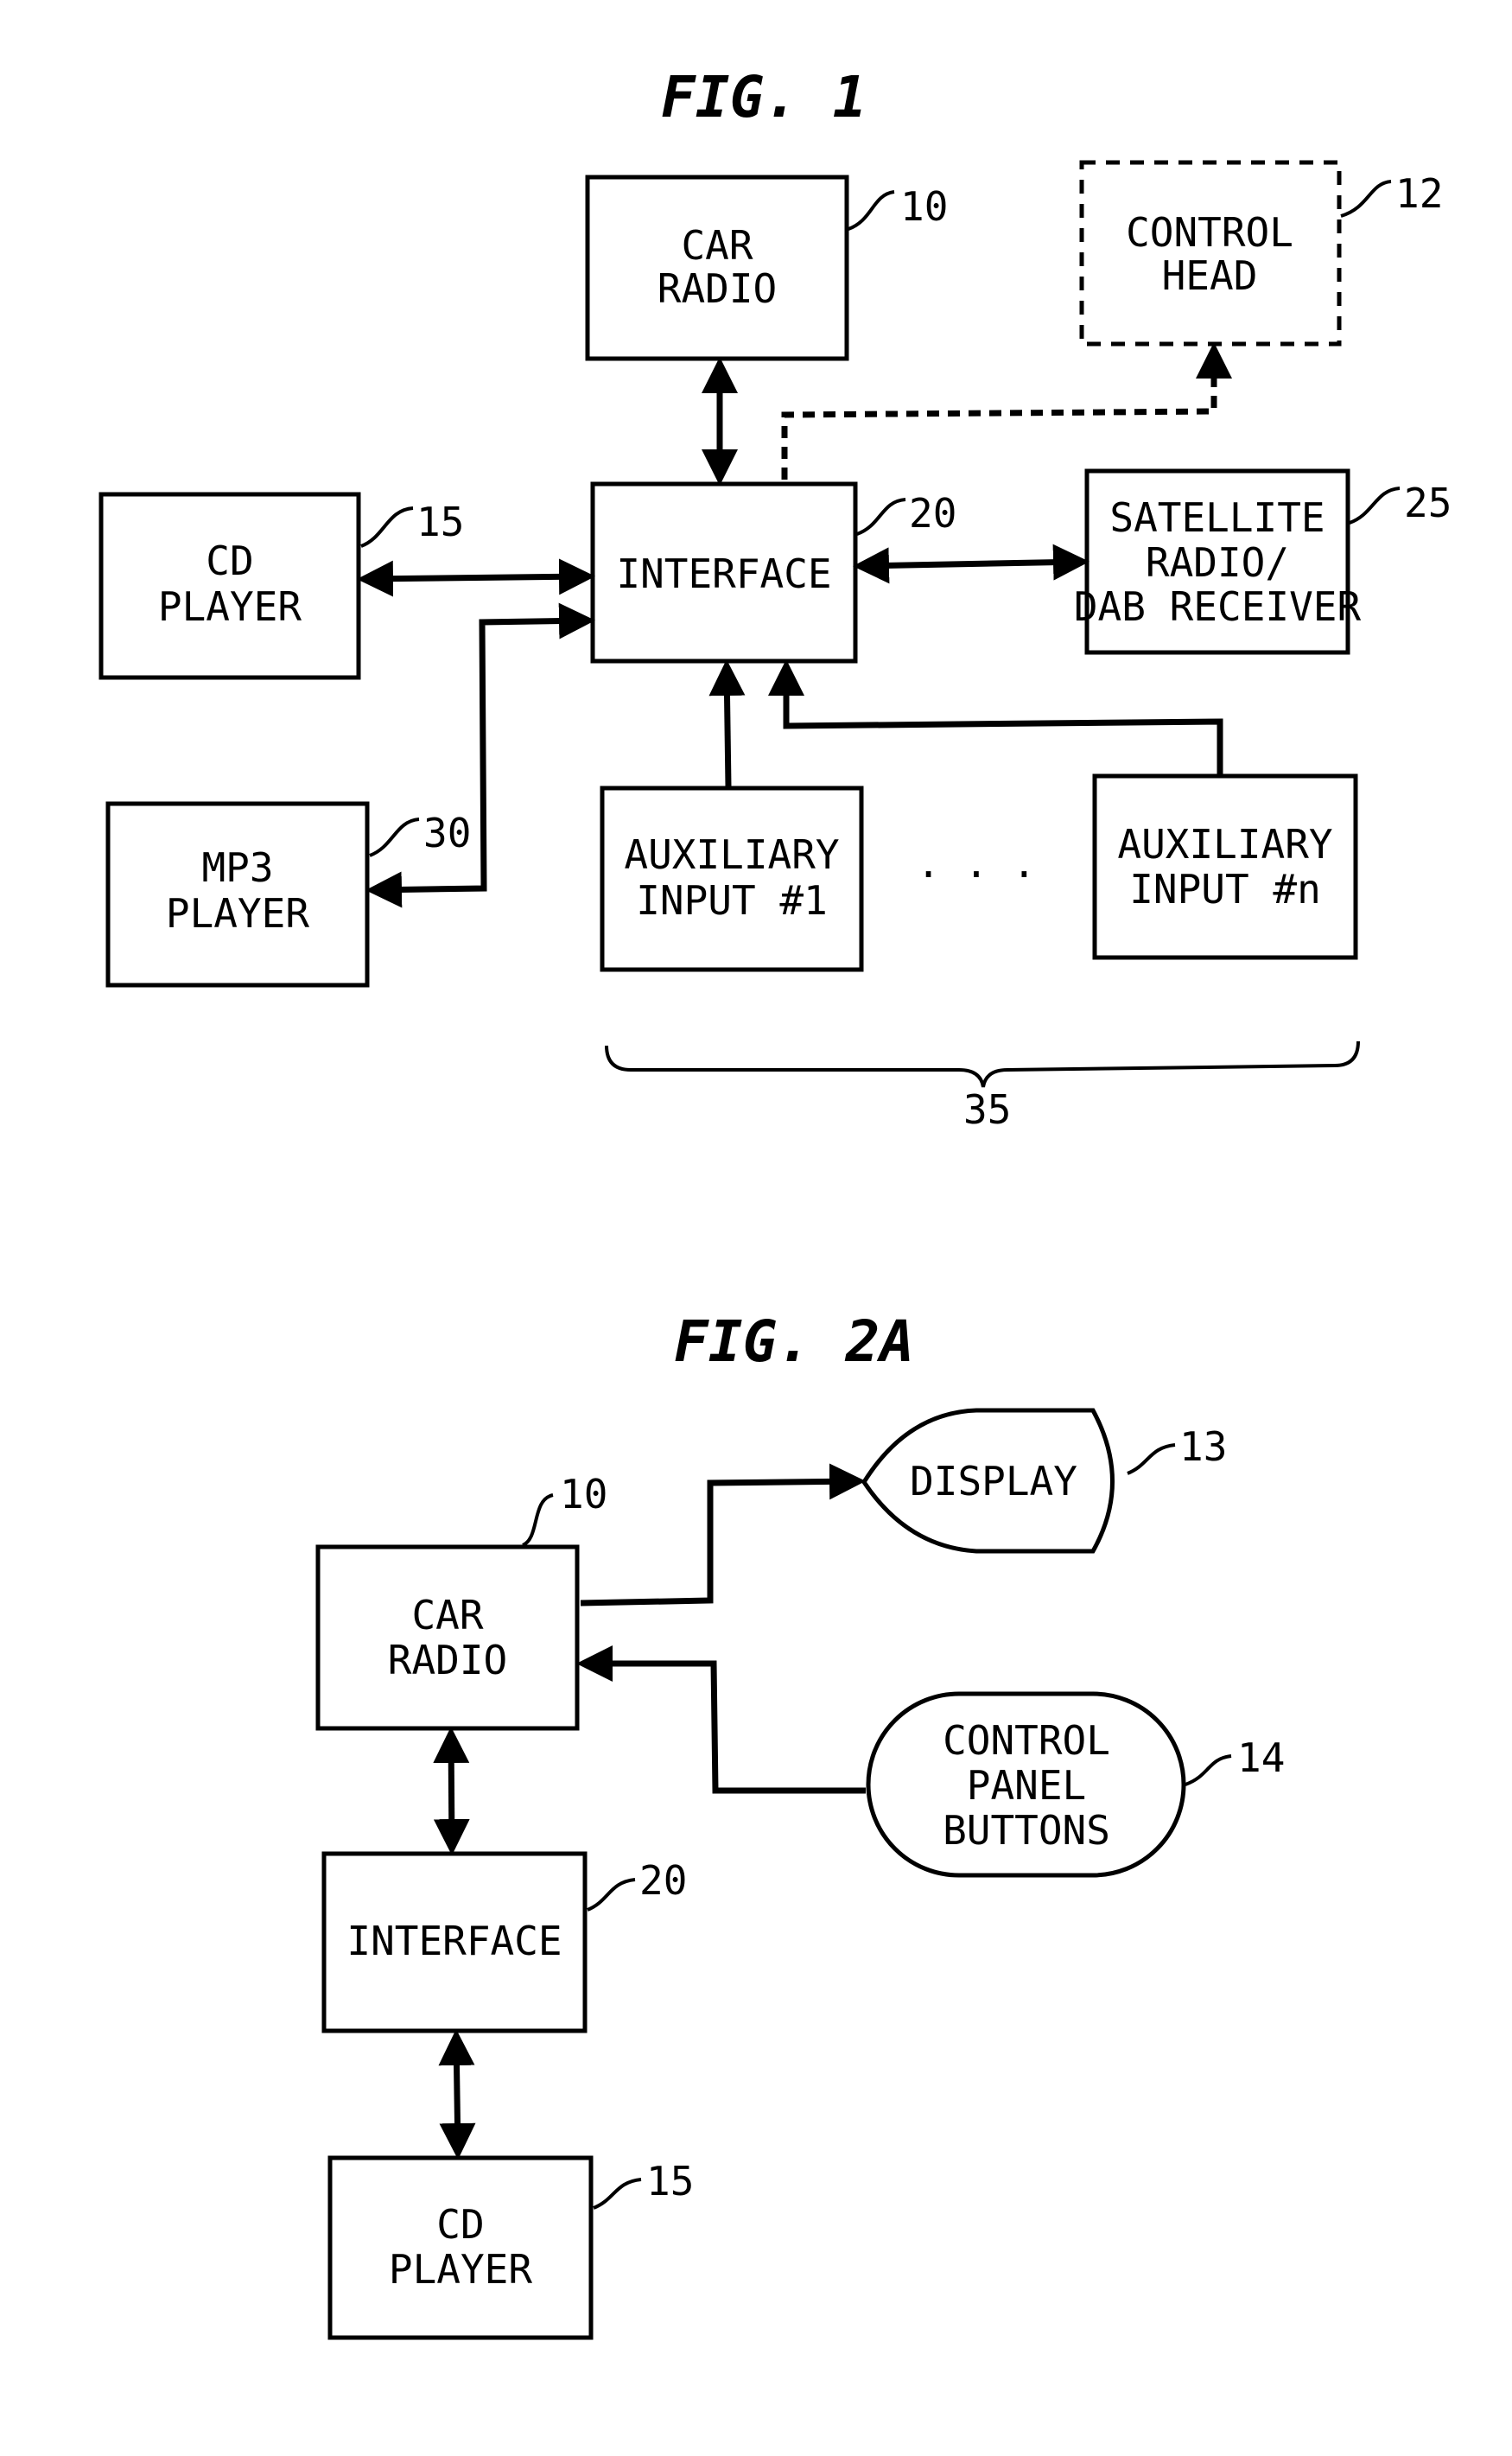  I want to click on mp3-label-2: PLAYER, so click(238, 913).